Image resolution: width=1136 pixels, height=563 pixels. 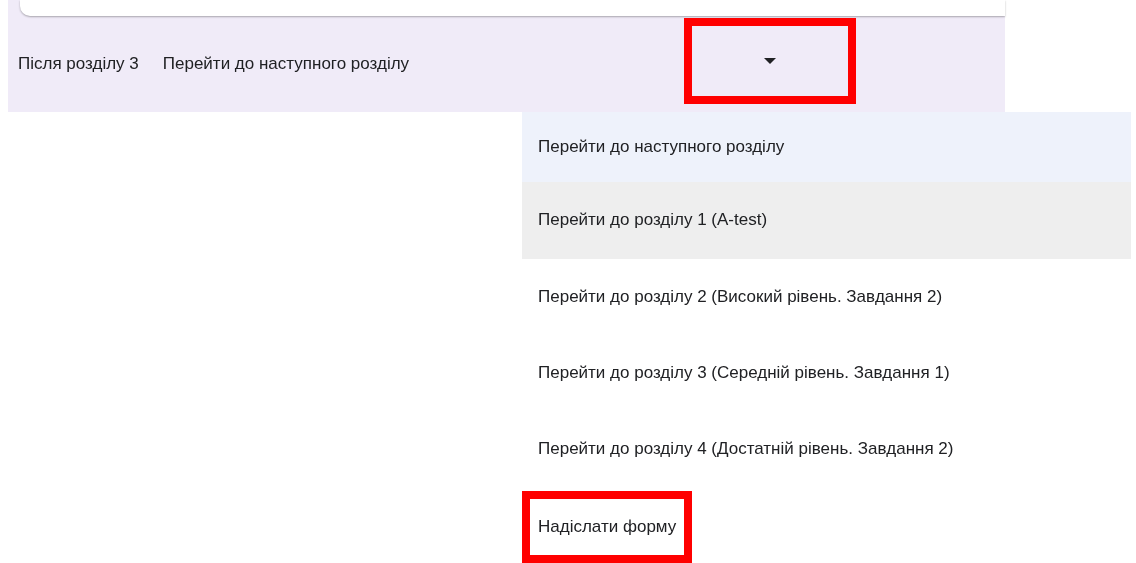 What do you see at coordinates (286, 64) in the screenshot?
I see `selected-destination-text: Перейти до наступного розділу` at bounding box center [286, 64].